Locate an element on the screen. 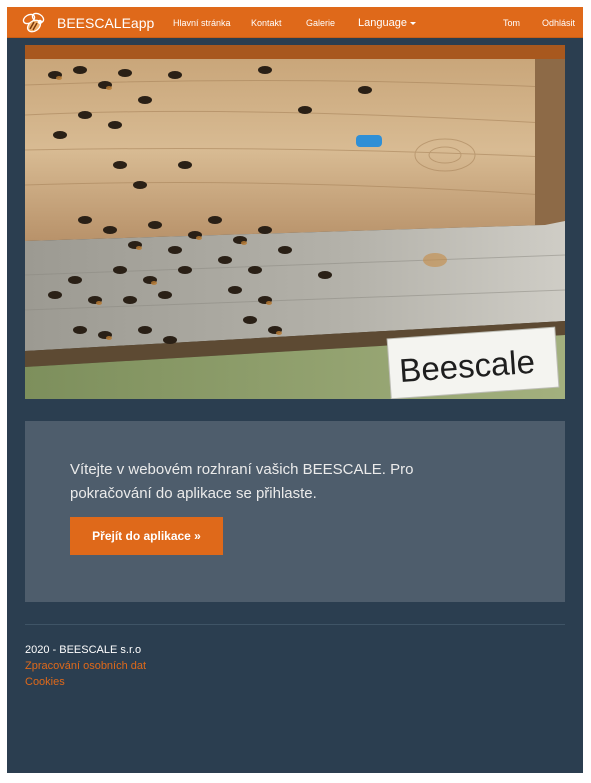  caret-down-icon is located at coordinates (412, 23).